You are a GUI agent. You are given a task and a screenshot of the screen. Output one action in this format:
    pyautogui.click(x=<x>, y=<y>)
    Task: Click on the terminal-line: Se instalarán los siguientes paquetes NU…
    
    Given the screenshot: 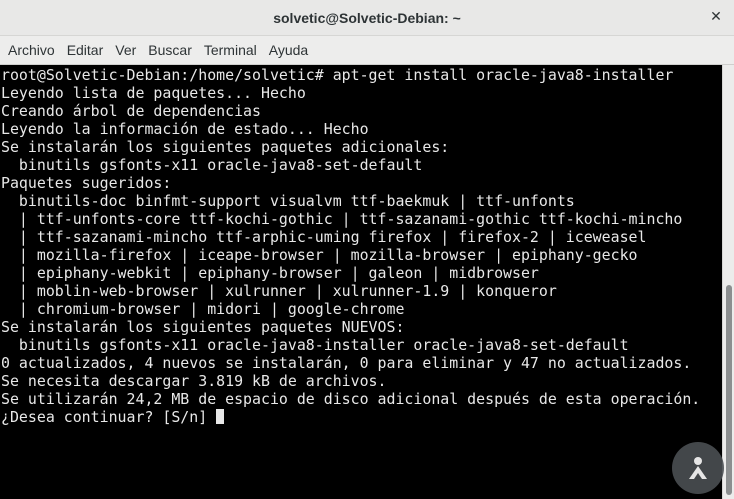 What is the action you would take?
    pyautogui.click(x=203, y=327)
    